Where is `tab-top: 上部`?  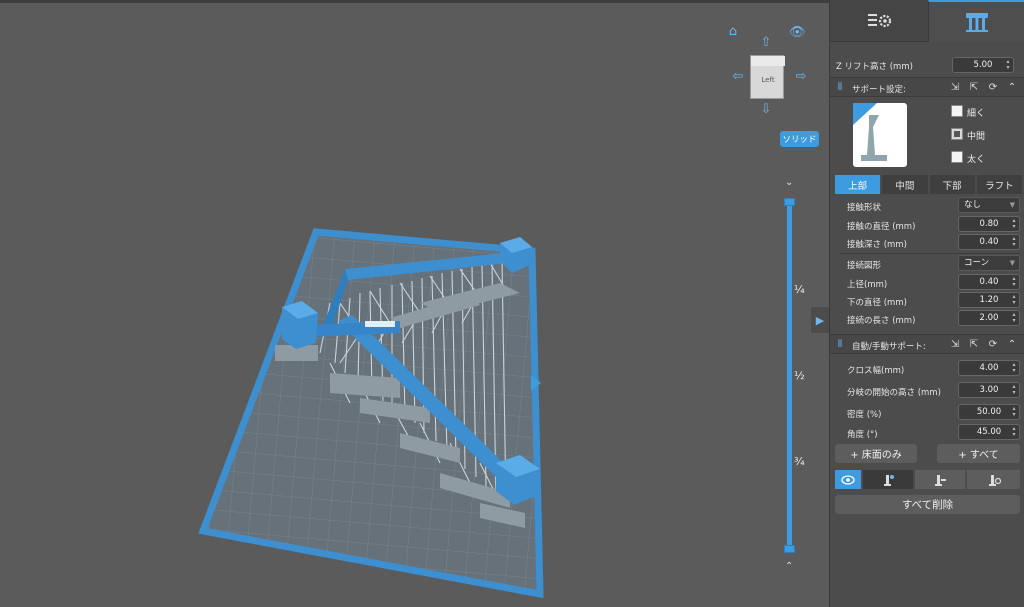 tab-top: 上部 is located at coordinates (858, 184).